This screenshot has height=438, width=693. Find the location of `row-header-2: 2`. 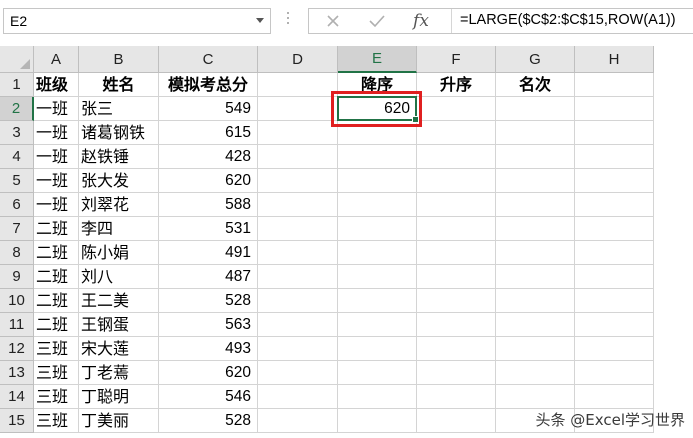

row-header-2: 2 is located at coordinates (17, 109).